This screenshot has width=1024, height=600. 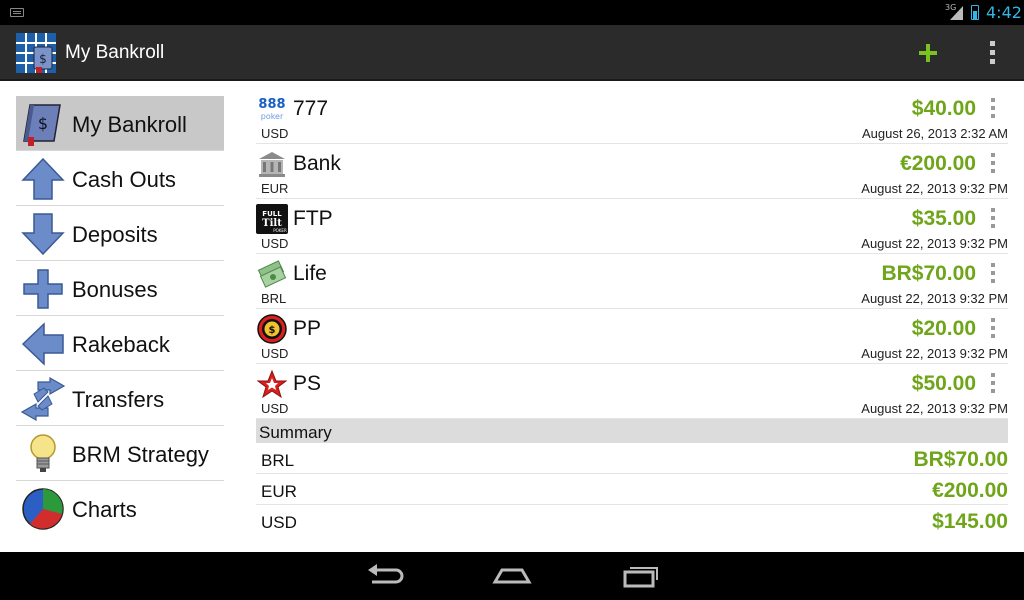 What do you see at coordinates (928, 273) in the screenshot?
I see `account-balance: BR$70.00` at bounding box center [928, 273].